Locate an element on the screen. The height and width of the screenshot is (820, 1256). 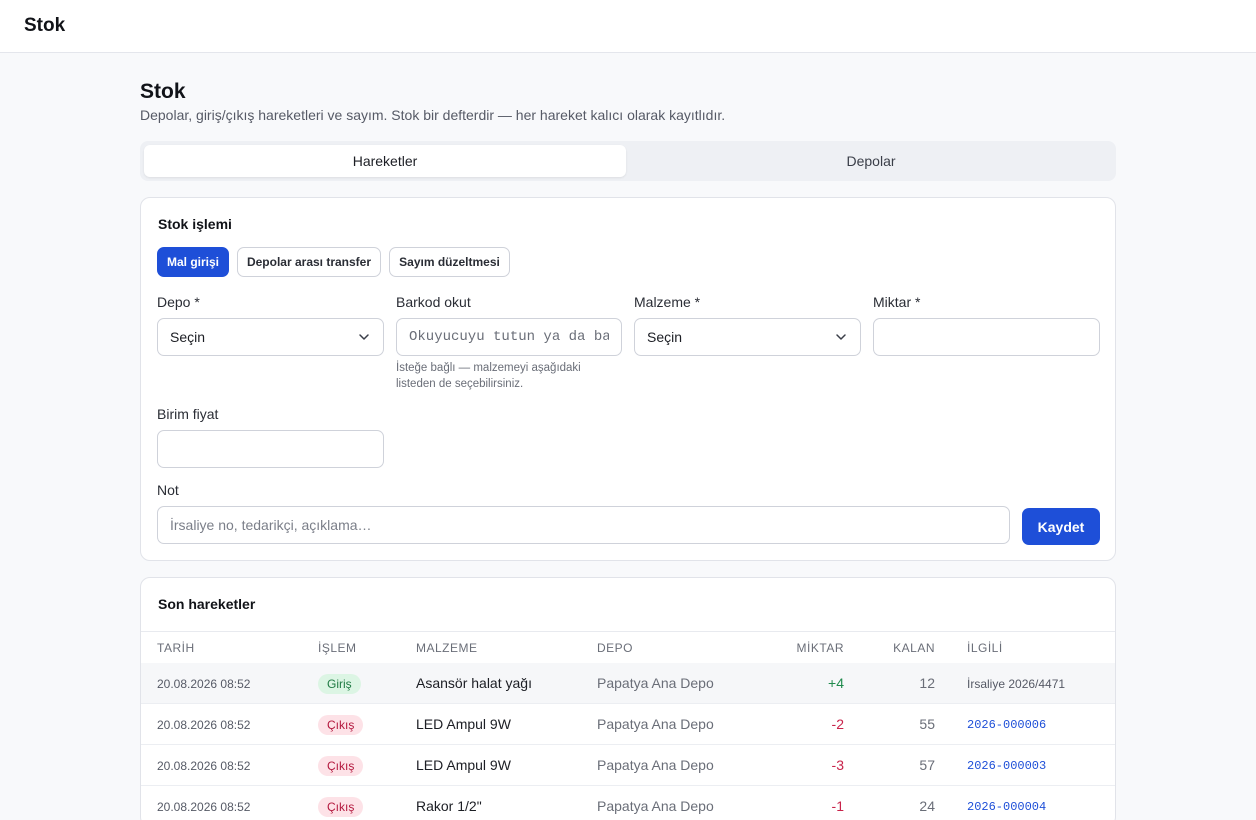
related-link: 2026-000004 is located at coordinates (1006, 807).